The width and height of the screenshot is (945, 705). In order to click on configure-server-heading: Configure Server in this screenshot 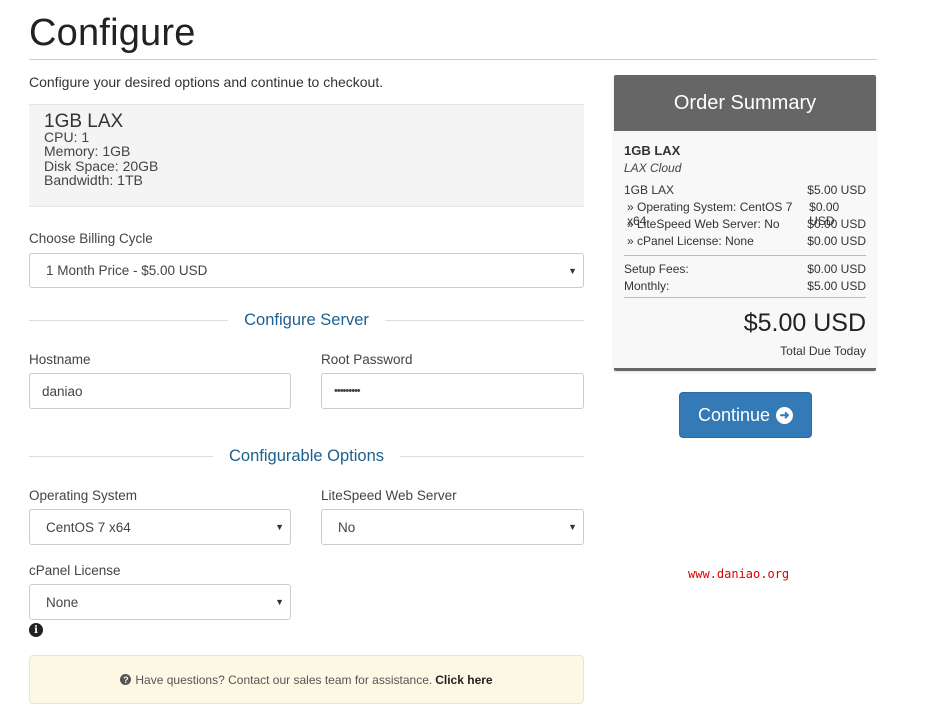, I will do `click(307, 320)`.